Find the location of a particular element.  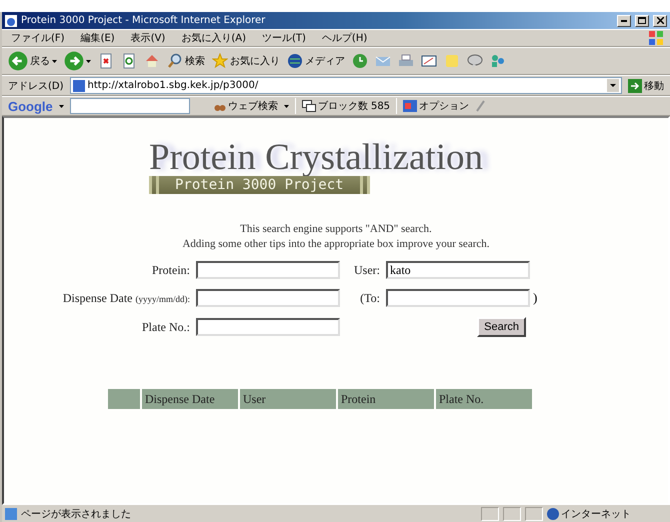

menu-item: お気に入り(A) is located at coordinates (213, 38).